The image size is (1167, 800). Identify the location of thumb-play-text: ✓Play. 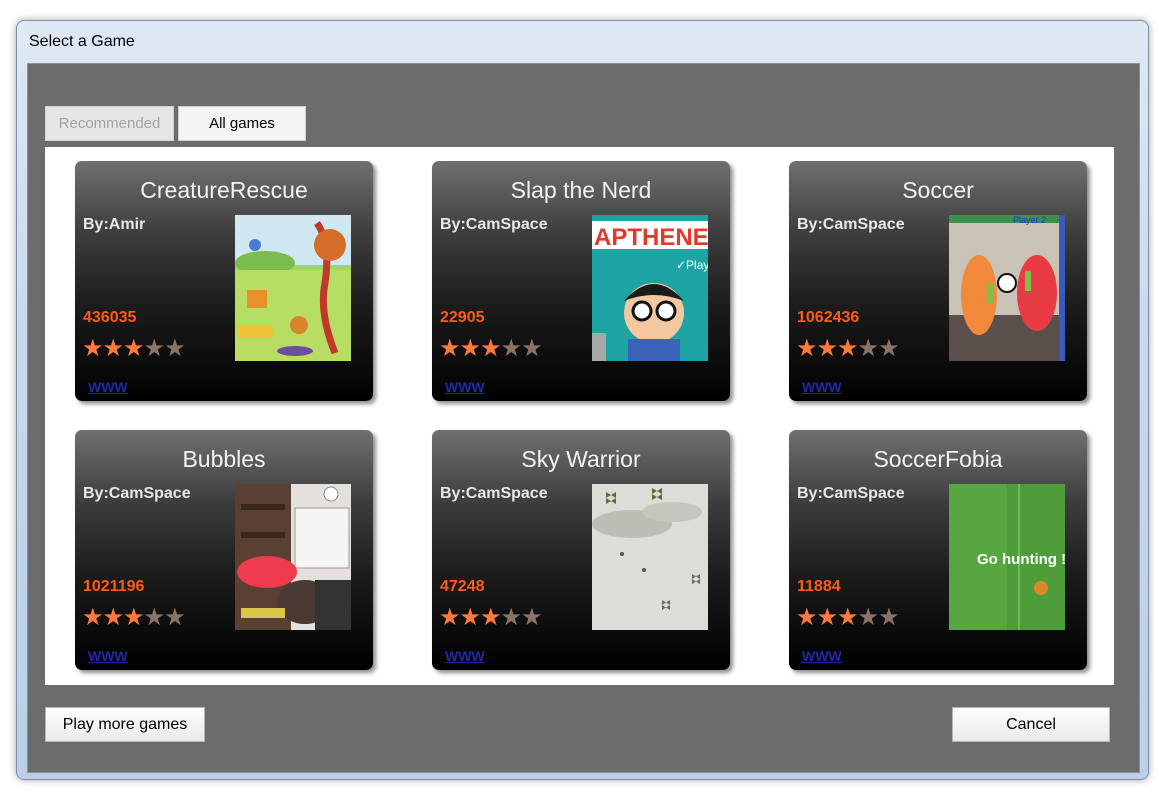
(692, 265).